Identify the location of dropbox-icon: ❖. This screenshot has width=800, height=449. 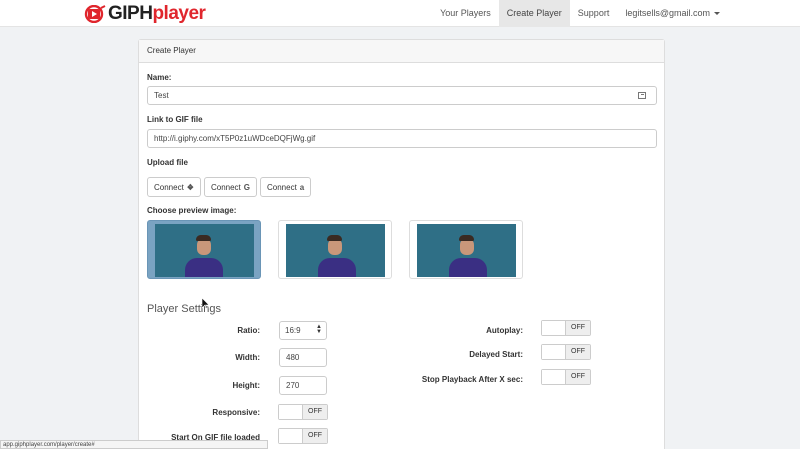
(190, 187).